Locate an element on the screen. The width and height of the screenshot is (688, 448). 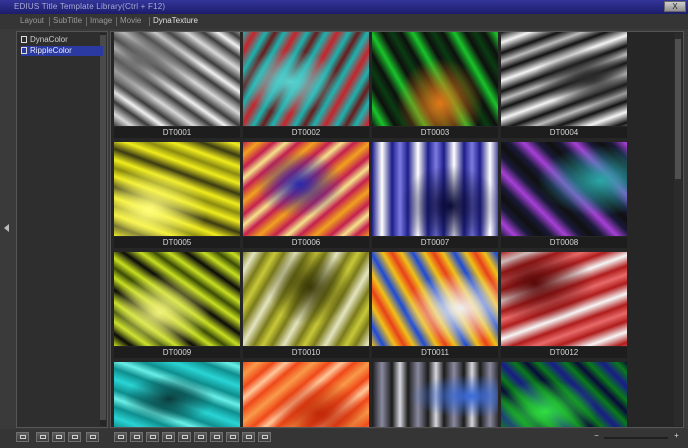
template-thumbnail: DT0010 is located at coordinates (306, 305).